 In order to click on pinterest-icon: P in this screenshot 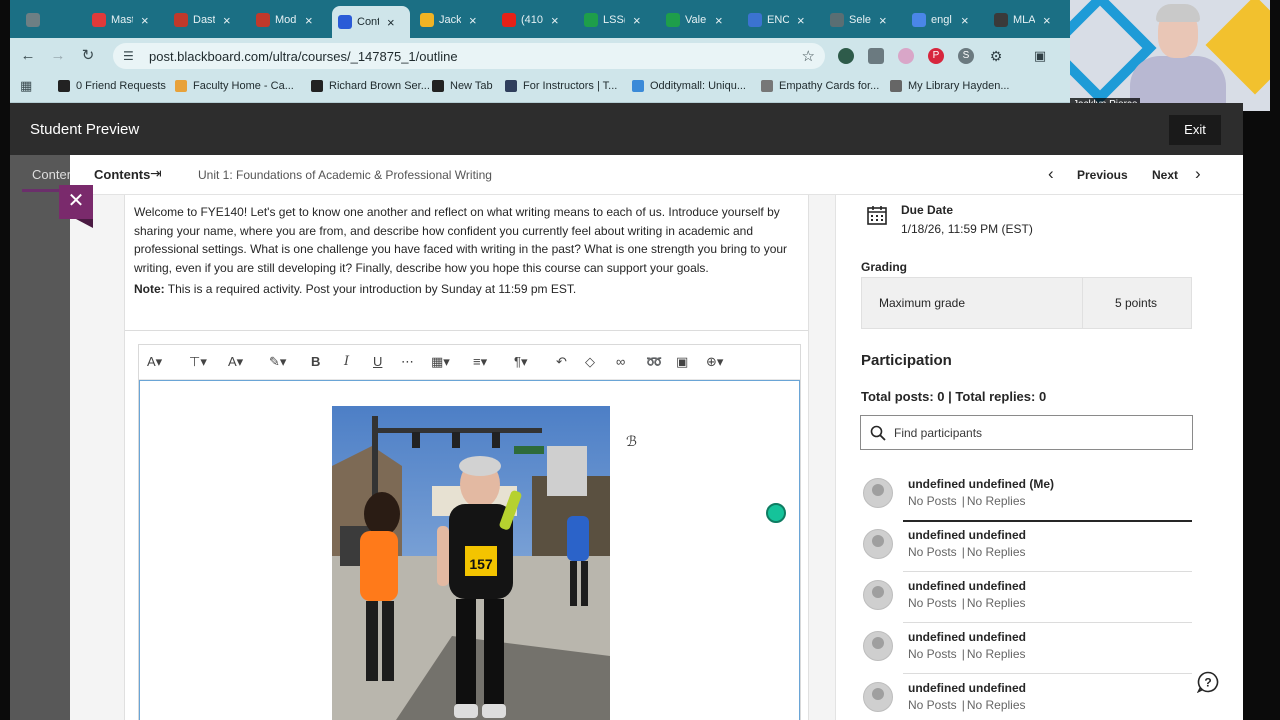, I will do `click(936, 56)`.